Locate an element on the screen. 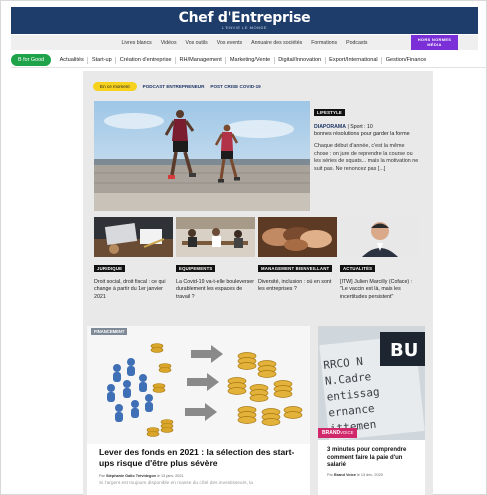 This screenshot has height=495, width=487. featured-category-tag: FINANCEMENT is located at coordinates (109, 331).